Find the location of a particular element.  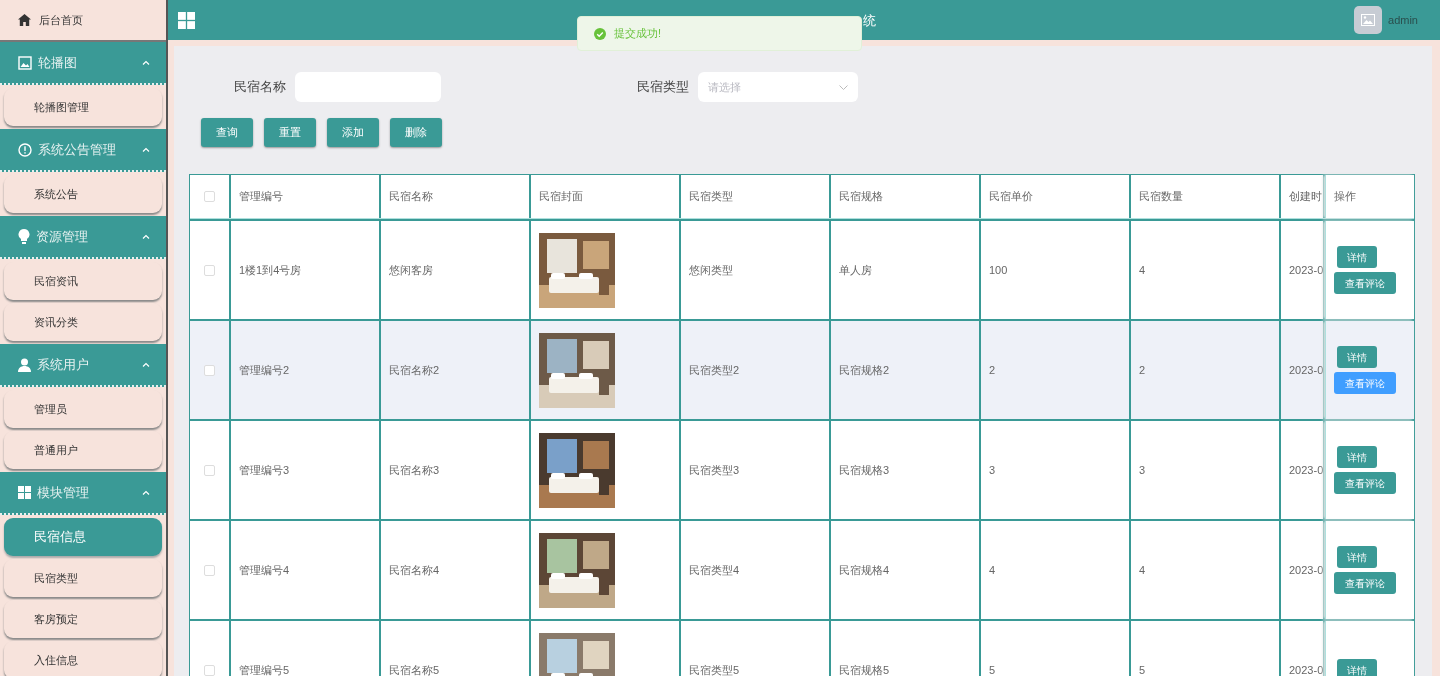

menu-group-header: 系统公告管理 is located at coordinates (83, 150).